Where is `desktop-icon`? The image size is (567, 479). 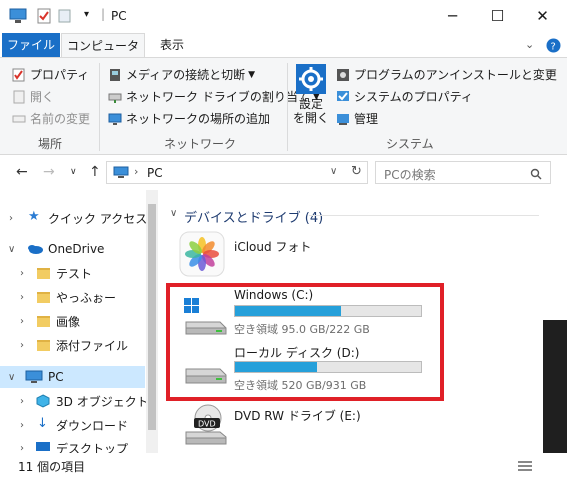 desktop-icon is located at coordinates (43, 446).